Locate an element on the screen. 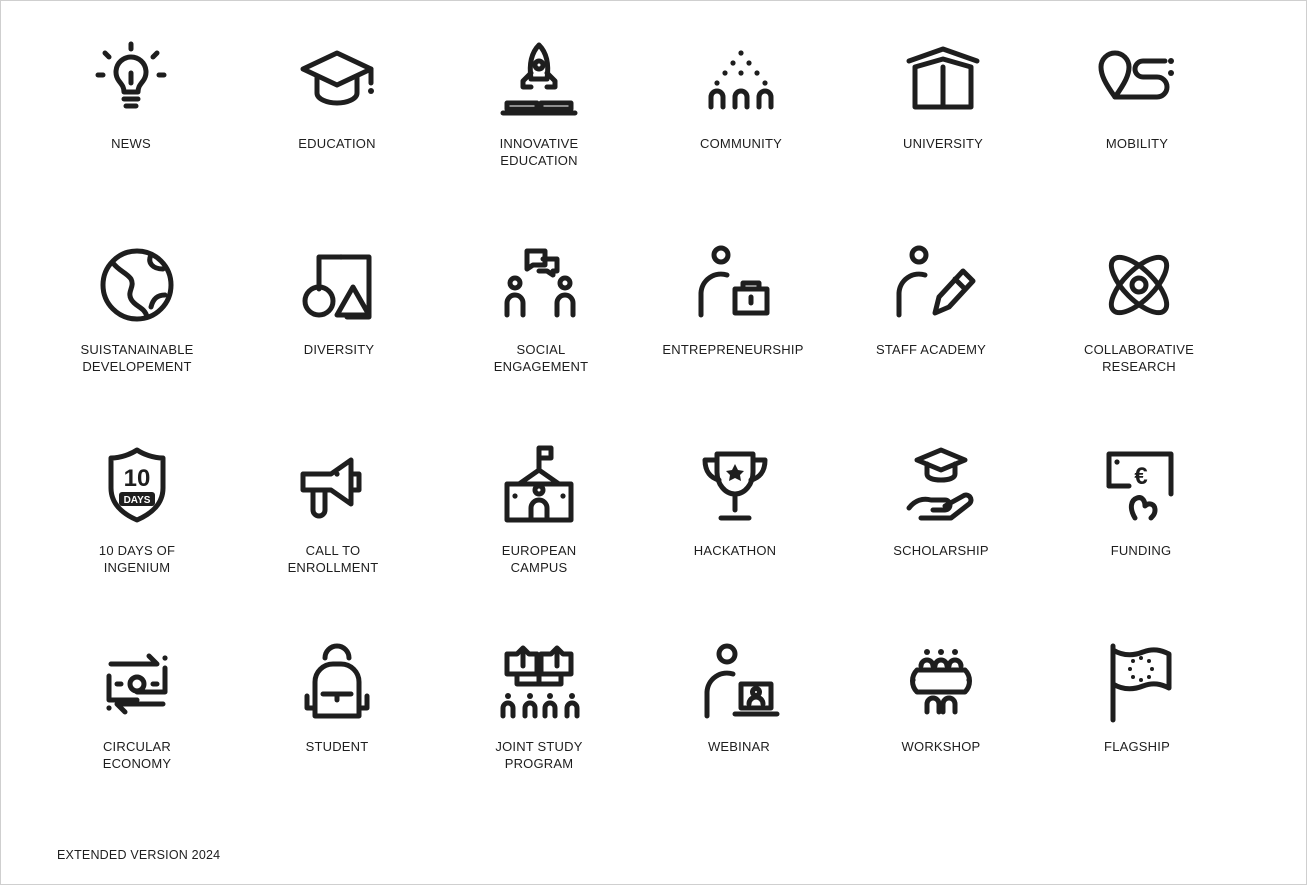  icon-label: STUDENT is located at coordinates (337, 746).